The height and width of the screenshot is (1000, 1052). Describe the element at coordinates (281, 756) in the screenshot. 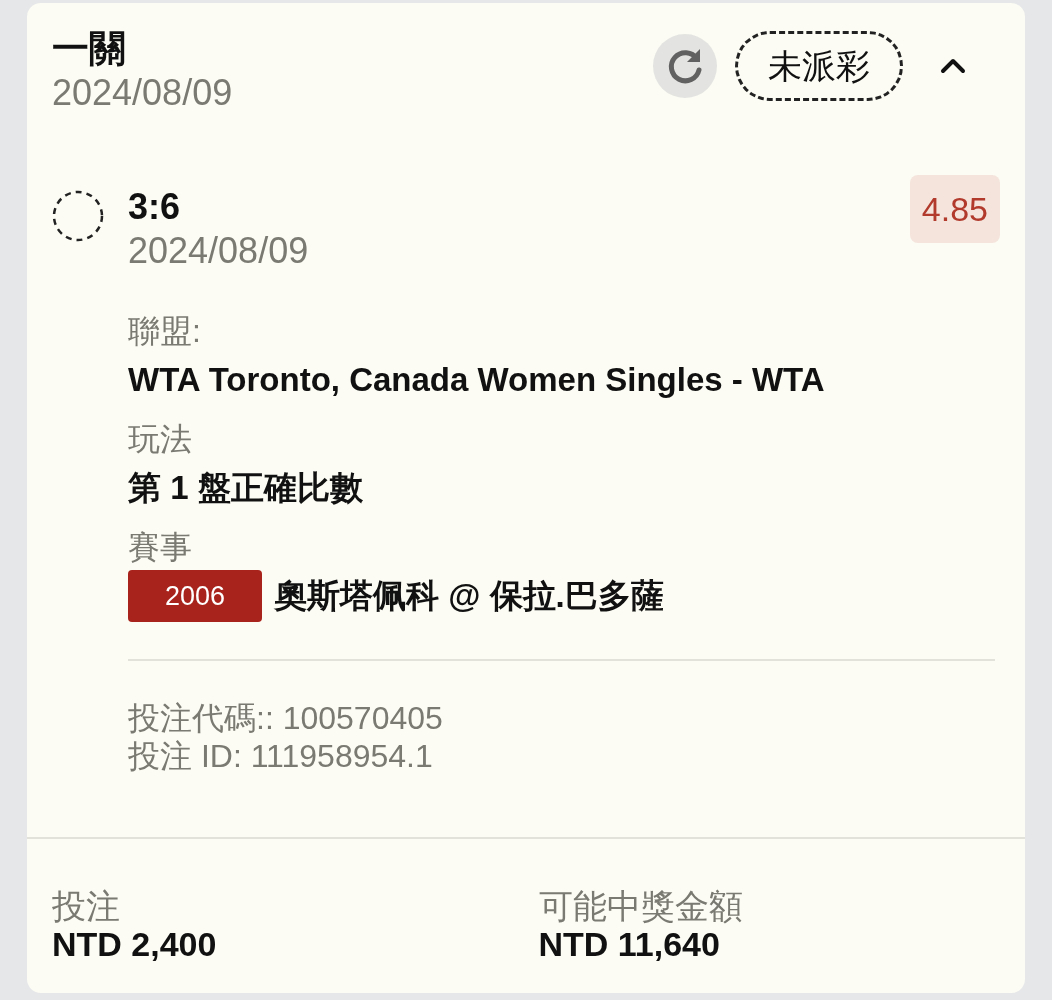

I see `bet-code-text: 投注 ID: 111958954.1` at that location.